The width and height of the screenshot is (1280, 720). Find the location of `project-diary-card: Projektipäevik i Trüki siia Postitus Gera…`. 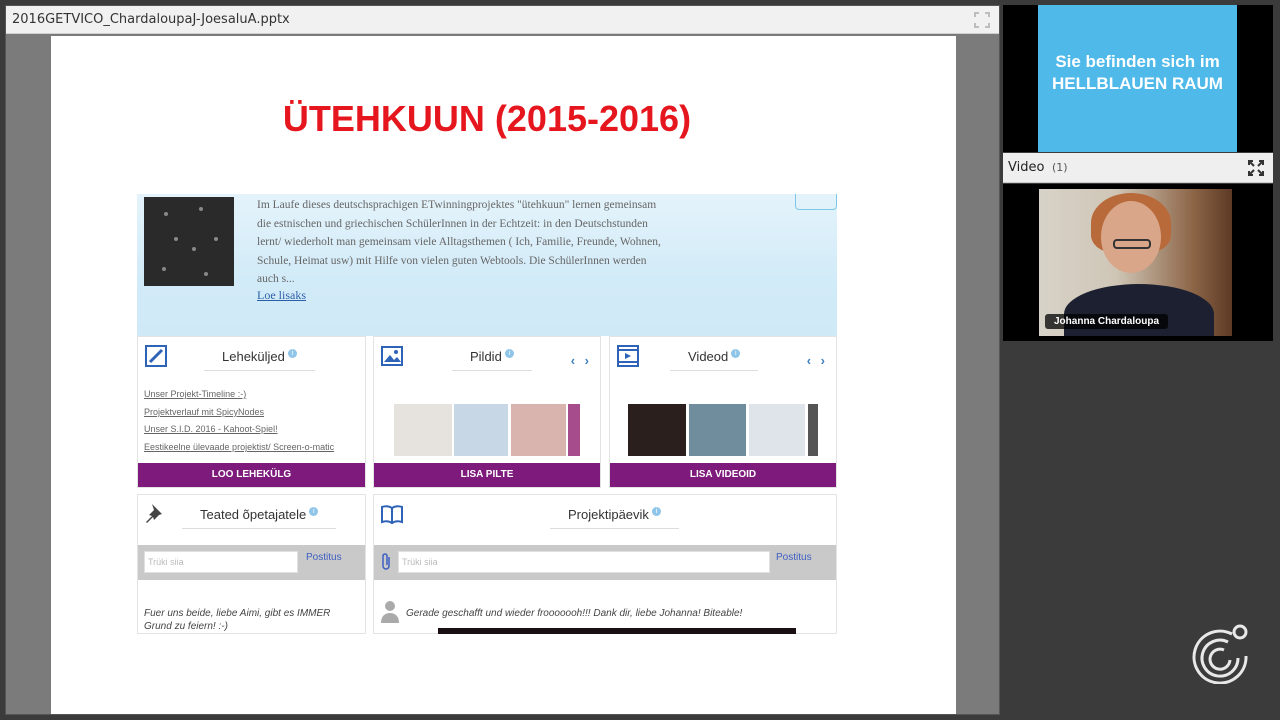

project-diary-card: Projektipäevik i Trüki siia Postitus Gera… is located at coordinates (605, 564).